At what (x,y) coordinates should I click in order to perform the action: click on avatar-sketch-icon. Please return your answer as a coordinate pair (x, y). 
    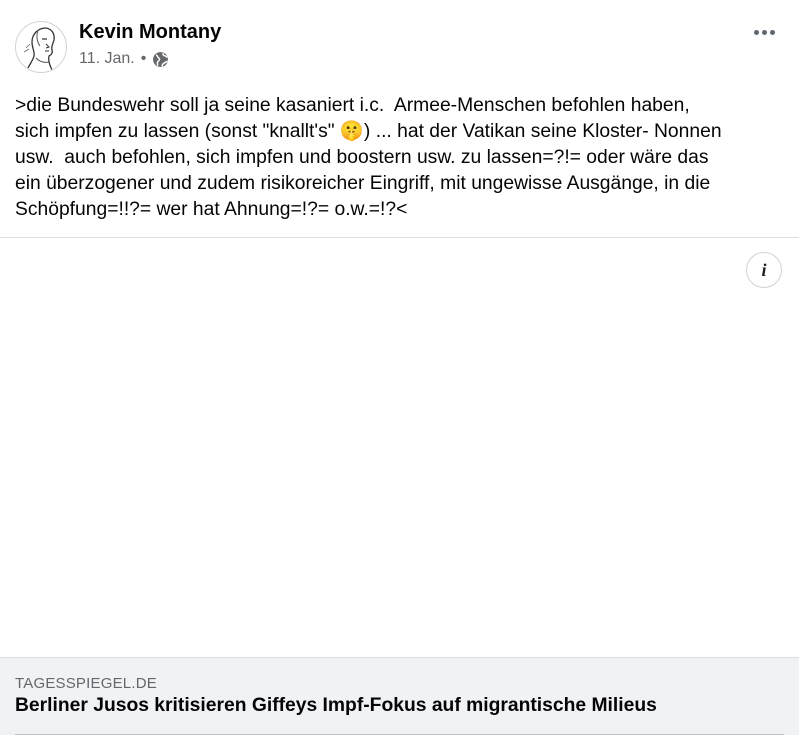
    Looking at the image, I should click on (39, 49).